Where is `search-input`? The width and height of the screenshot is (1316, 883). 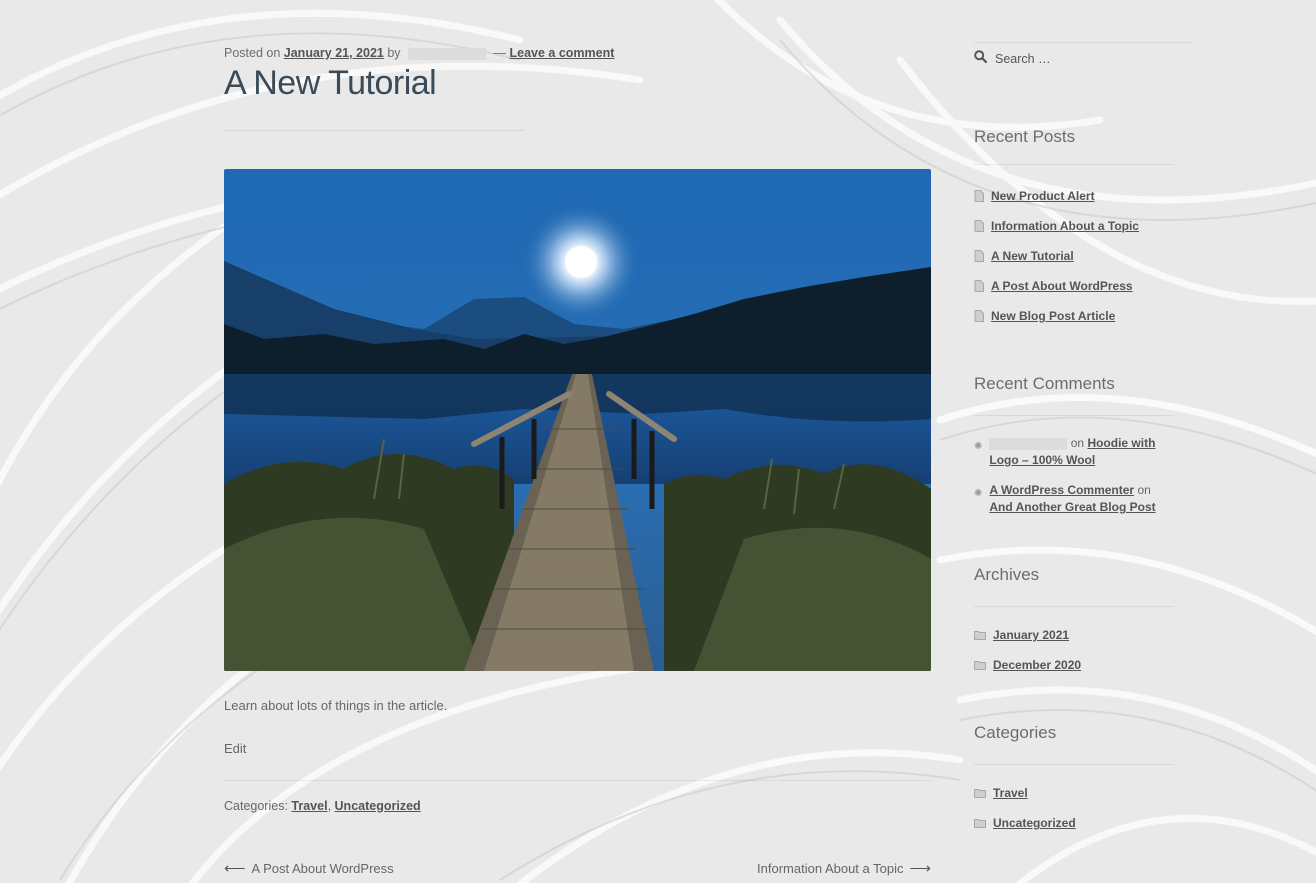 search-input is located at coordinates (1085, 59).